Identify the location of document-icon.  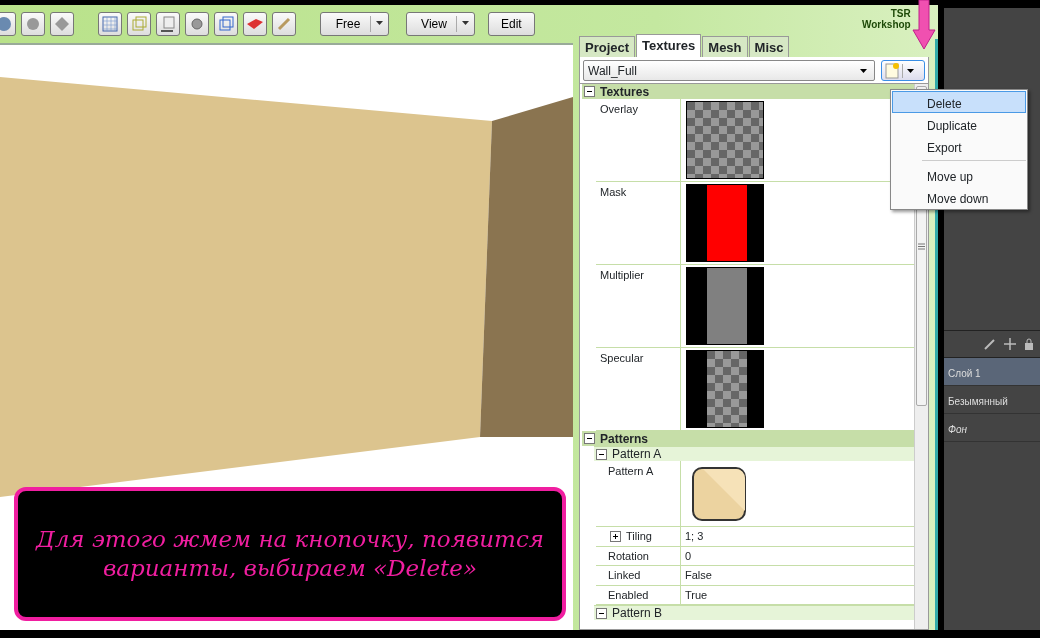
(892, 70).